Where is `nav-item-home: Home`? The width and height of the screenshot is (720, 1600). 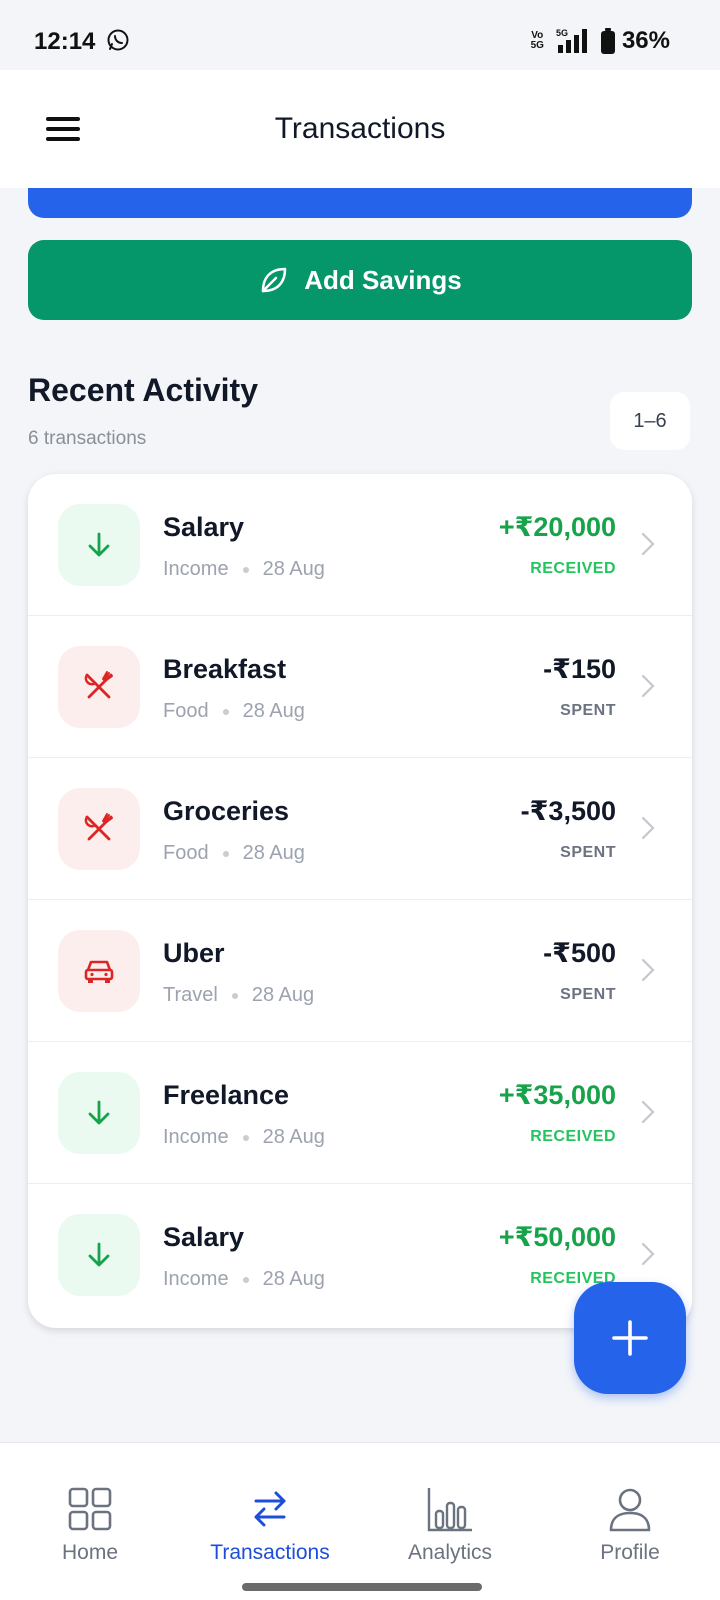 nav-item-home: Home is located at coordinates (90, 1521).